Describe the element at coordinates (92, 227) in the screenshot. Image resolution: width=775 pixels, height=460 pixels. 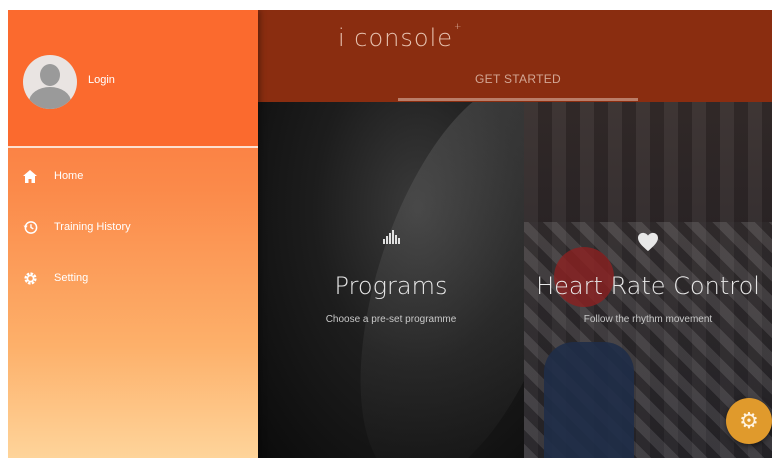
I see `drawer-item-label: Training History` at that location.